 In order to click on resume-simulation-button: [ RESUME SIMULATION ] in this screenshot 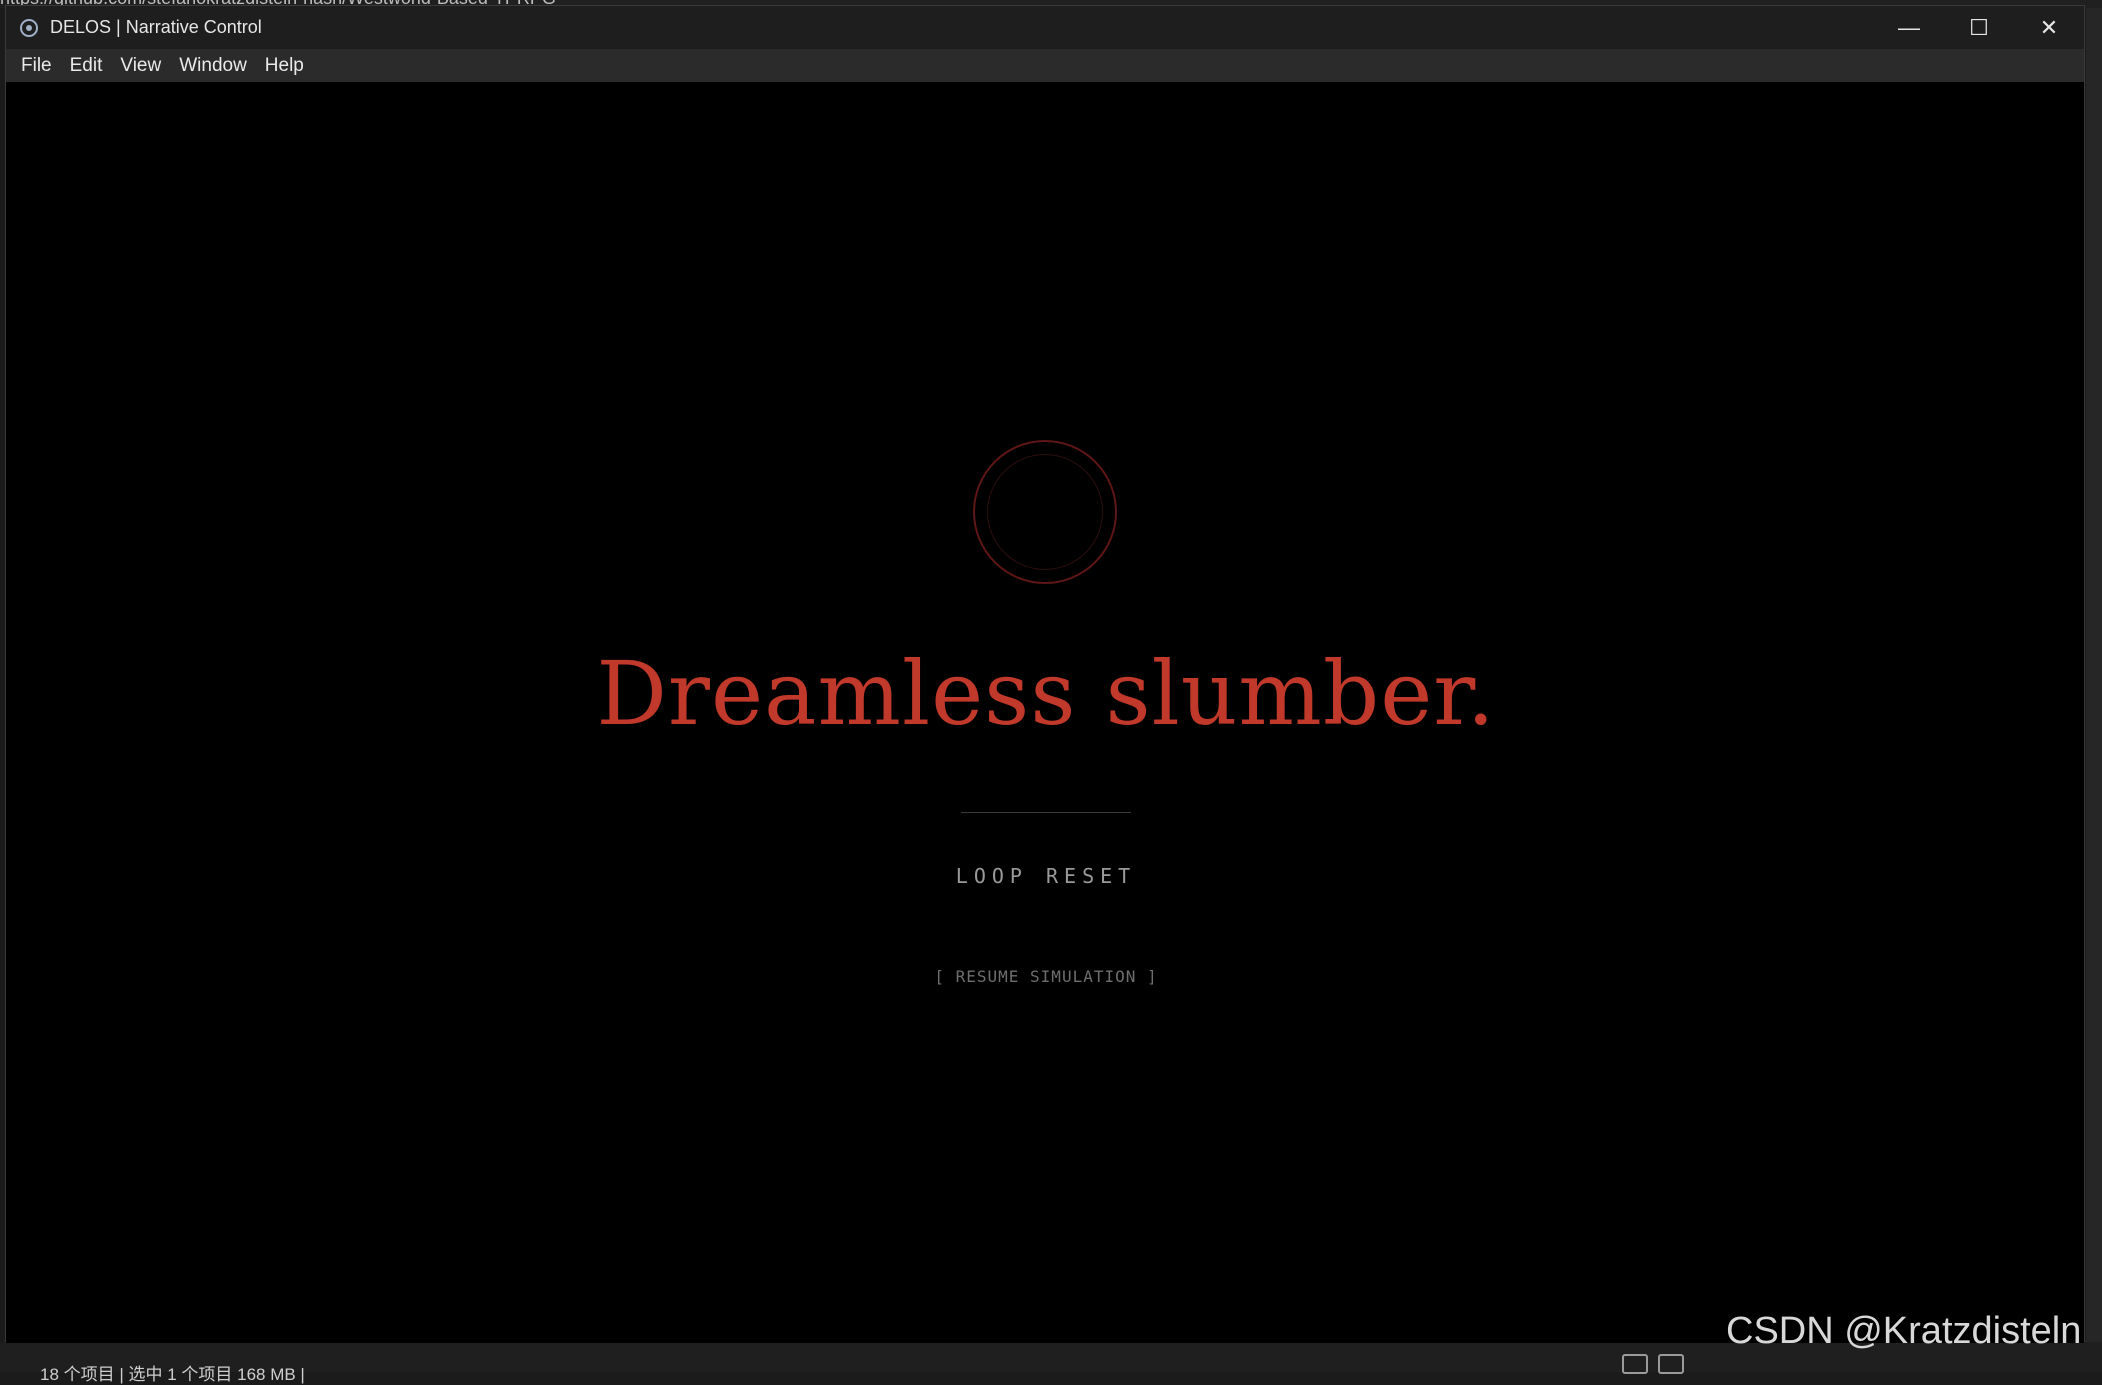, I will do `click(1046, 976)`.